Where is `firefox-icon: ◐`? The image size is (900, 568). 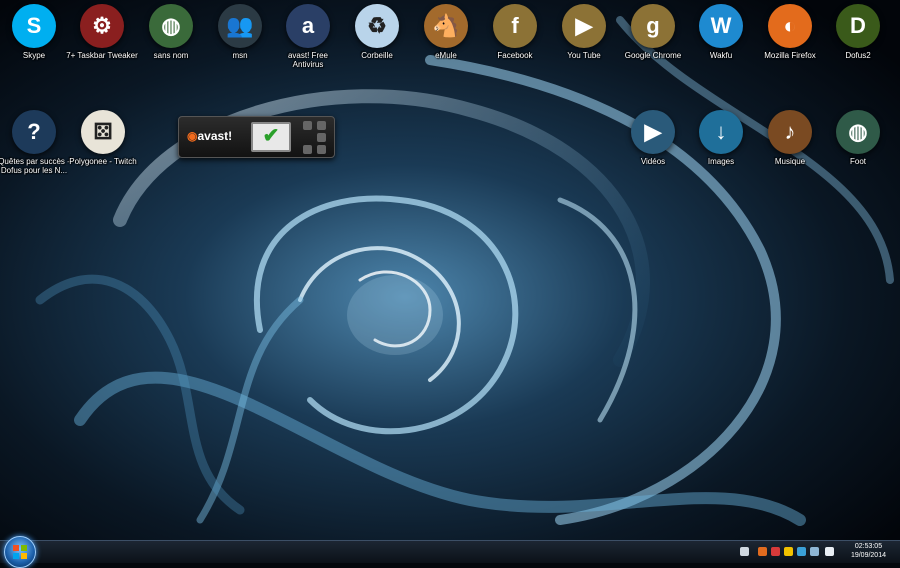 firefox-icon: ◐ is located at coordinates (790, 26).